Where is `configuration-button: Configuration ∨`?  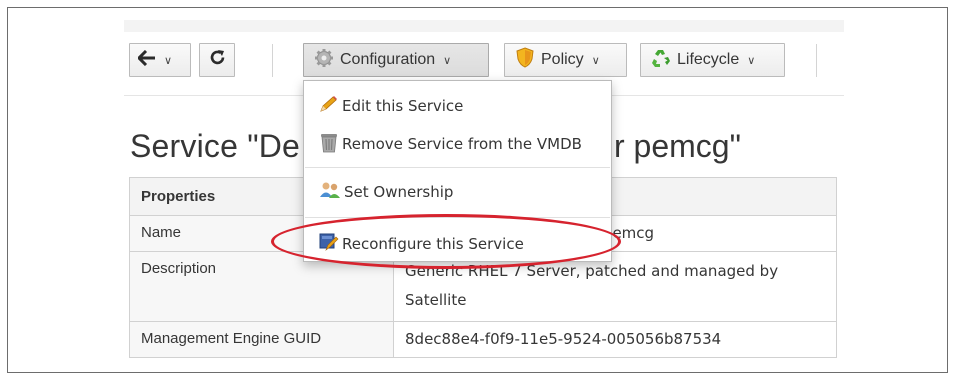 configuration-button: Configuration ∨ is located at coordinates (396, 60).